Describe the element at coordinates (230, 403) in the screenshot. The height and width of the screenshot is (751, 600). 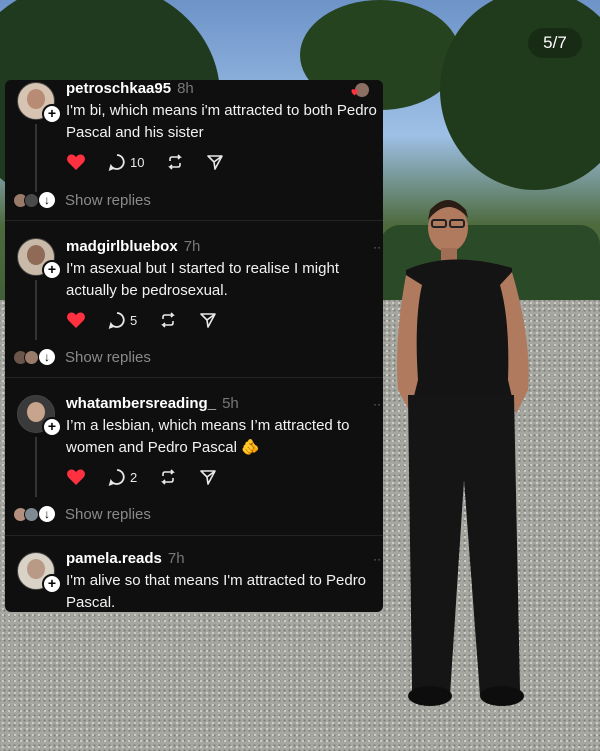
I see `comment-time: 5h` at that location.